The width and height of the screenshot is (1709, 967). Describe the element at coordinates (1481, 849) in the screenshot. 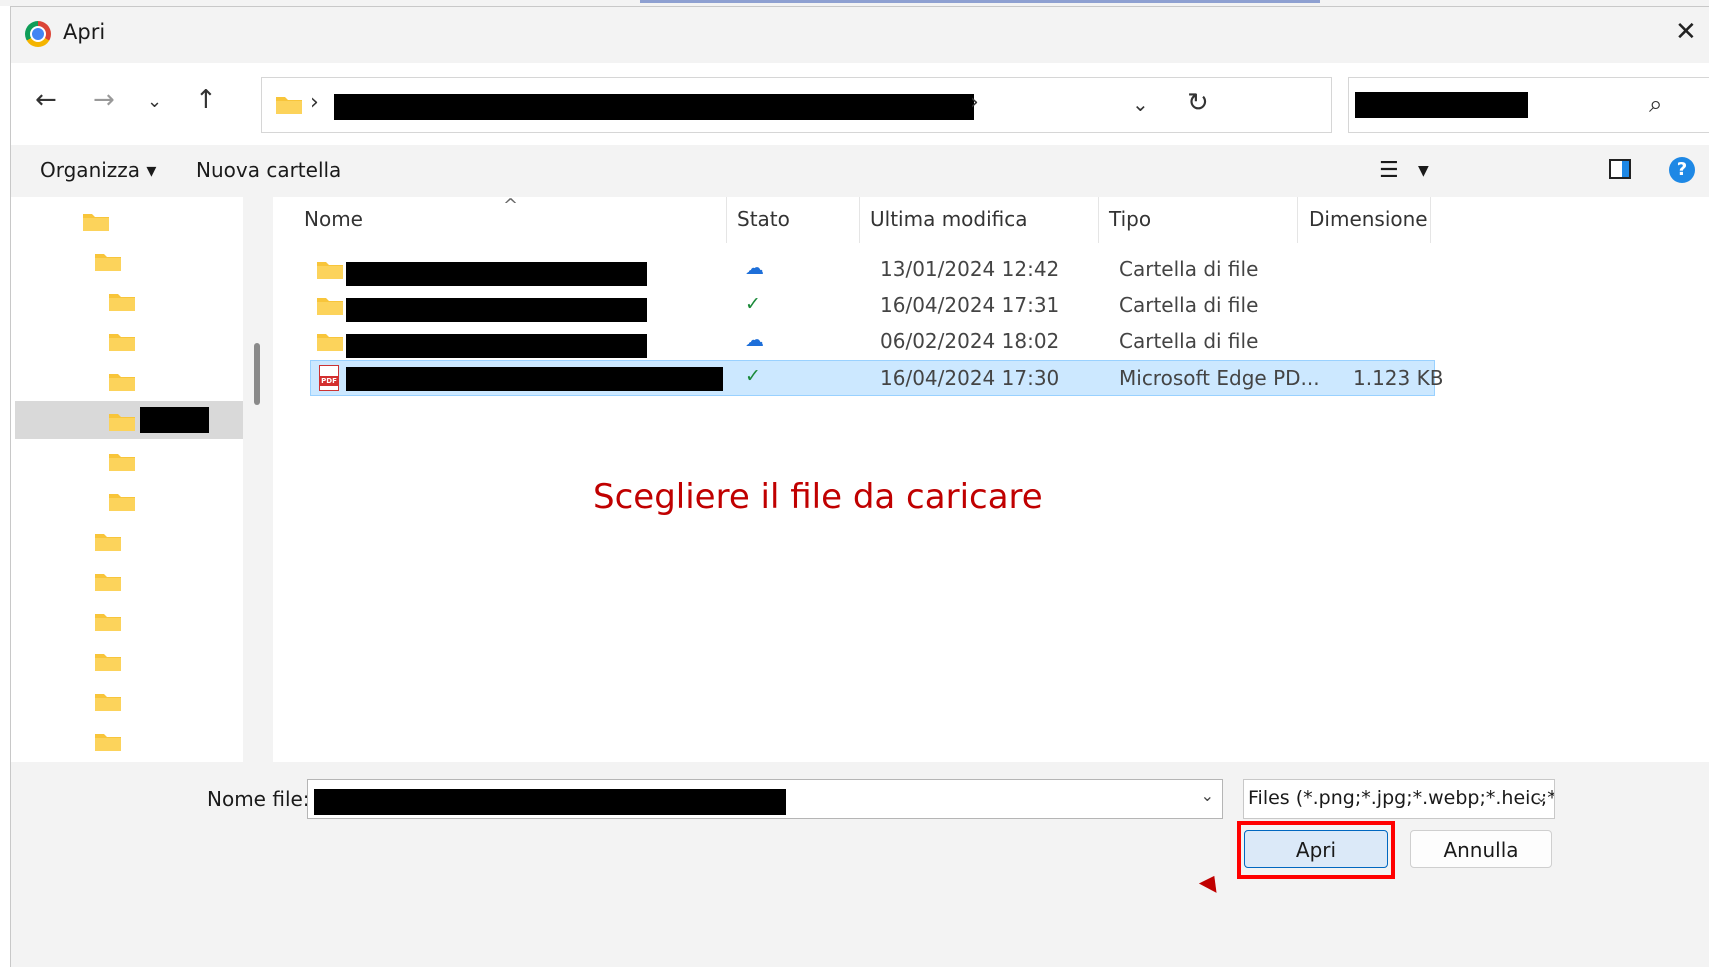

I see `cancel-button: Annulla` at that location.